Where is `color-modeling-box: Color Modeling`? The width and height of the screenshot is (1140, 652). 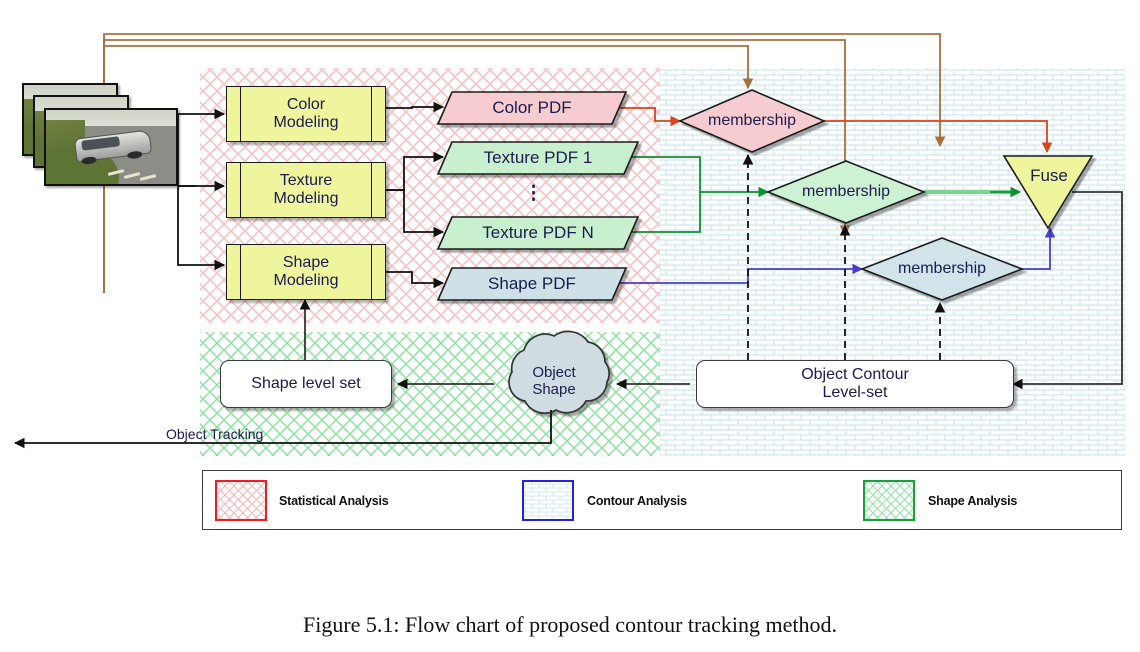 color-modeling-box: Color Modeling is located at coordinates (306, 114).